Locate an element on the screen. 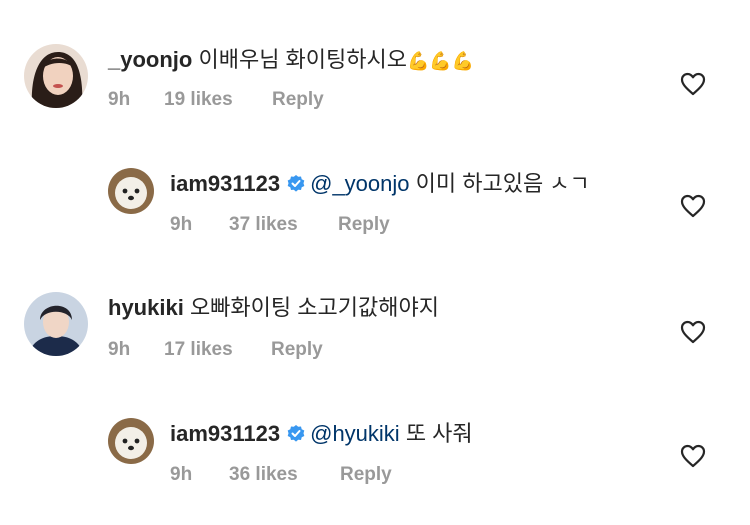 The height and width of the screenshot is (525, 750). comment-meta: 9h 17 likes Reply is located at coordinates (215, 350).